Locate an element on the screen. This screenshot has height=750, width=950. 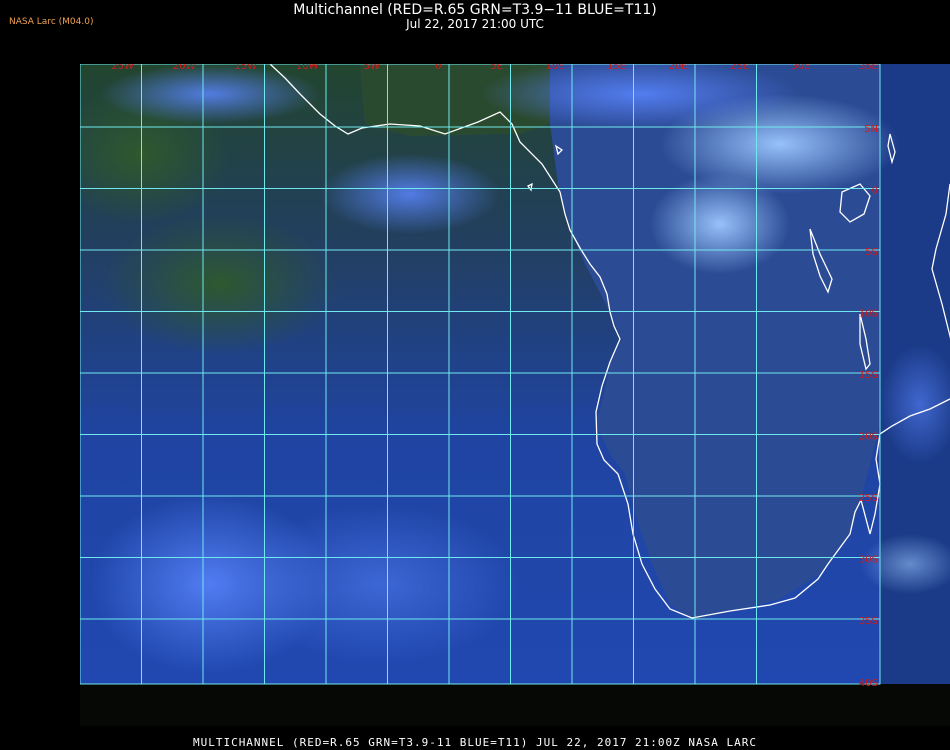
latitude-label: 0 is located at coordinates (875, 191).